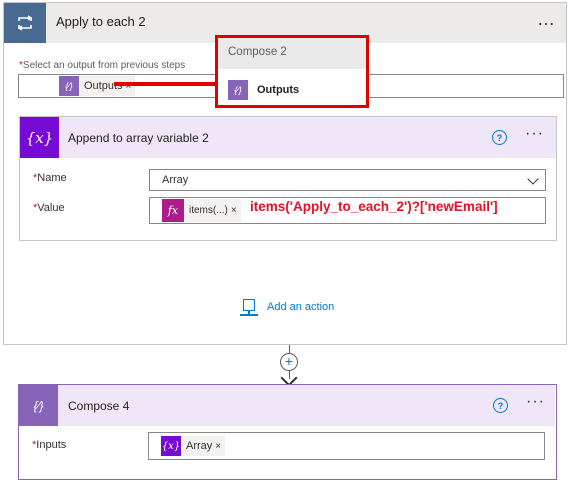 This screenshot has height=483, width=569. What do you see at coordinates (69, 86) in the screenshot?
I see `compose-icon: {⁄}` at bounding box center [69, 86].